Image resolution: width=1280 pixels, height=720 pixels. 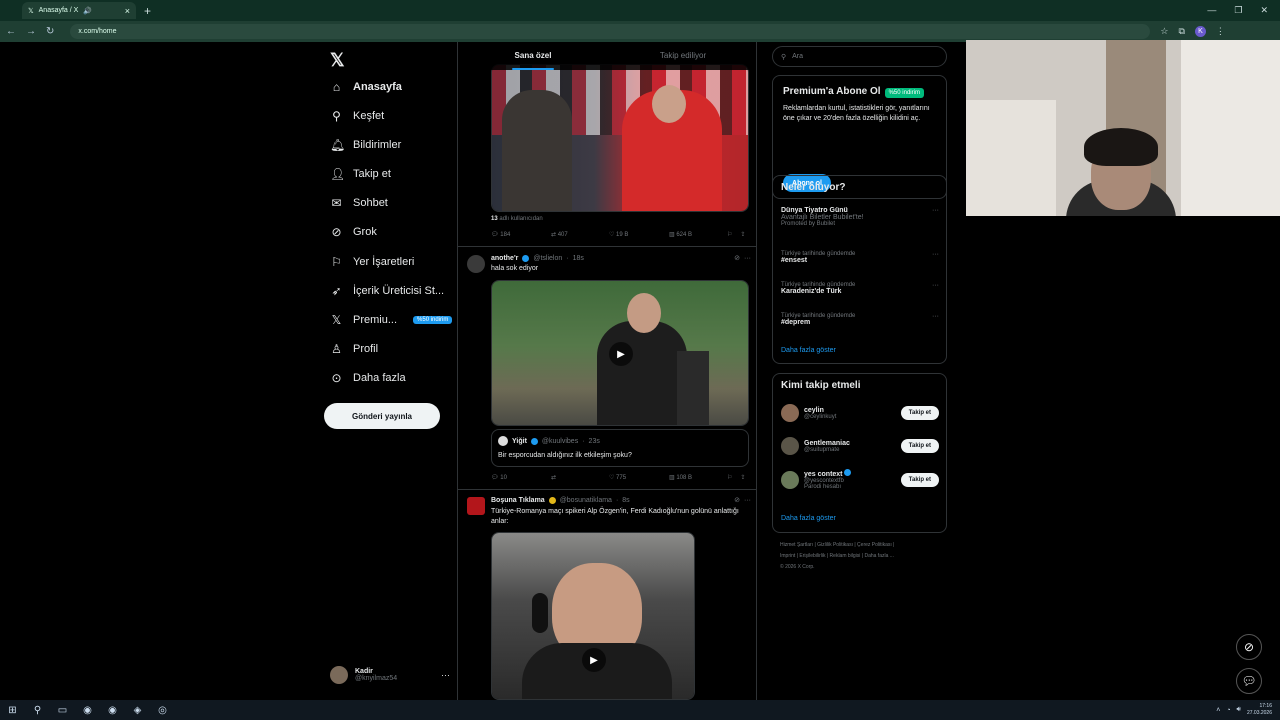 What do you see at coordinates (365, 145) in the screenshot?
I see `nav-item-notifications: 🔔︎ Bildirimler` at bounding box center [365, 145].